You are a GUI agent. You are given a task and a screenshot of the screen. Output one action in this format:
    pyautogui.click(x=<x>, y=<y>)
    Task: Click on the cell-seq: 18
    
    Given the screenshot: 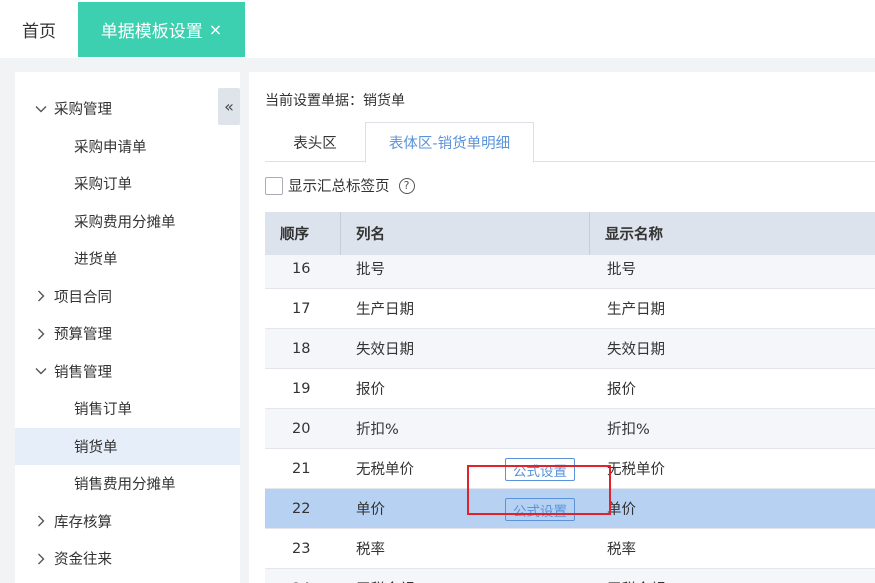 What is the action you would take?
    pyautogui.click(x=301, y=348)
    